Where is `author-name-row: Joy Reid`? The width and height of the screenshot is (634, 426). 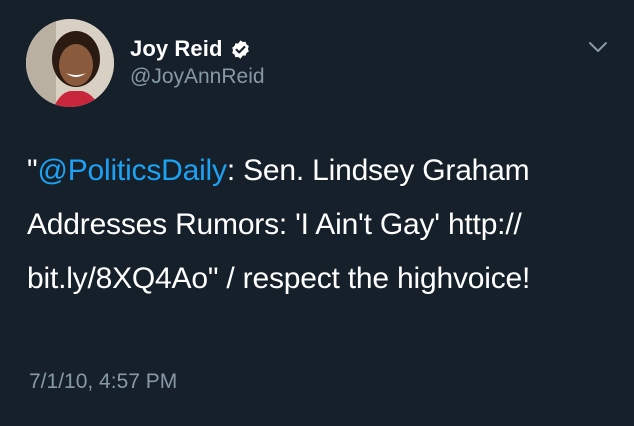
author-name-row: Joy Reid is located at coordinates (190, 49).